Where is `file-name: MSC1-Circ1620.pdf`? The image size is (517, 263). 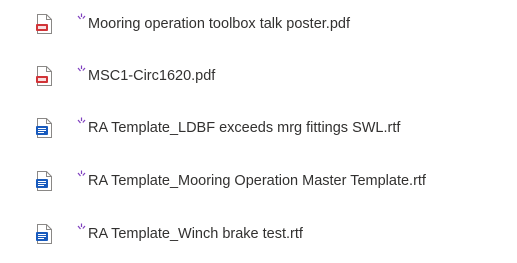
file-name: MSC1-Circ1620.pdf is located at coordinates (151, 76).